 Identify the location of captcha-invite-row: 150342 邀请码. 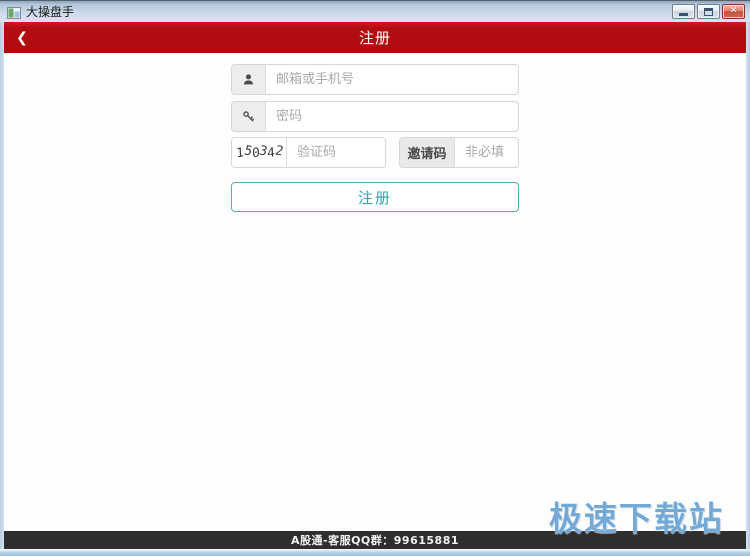
(375, 152).